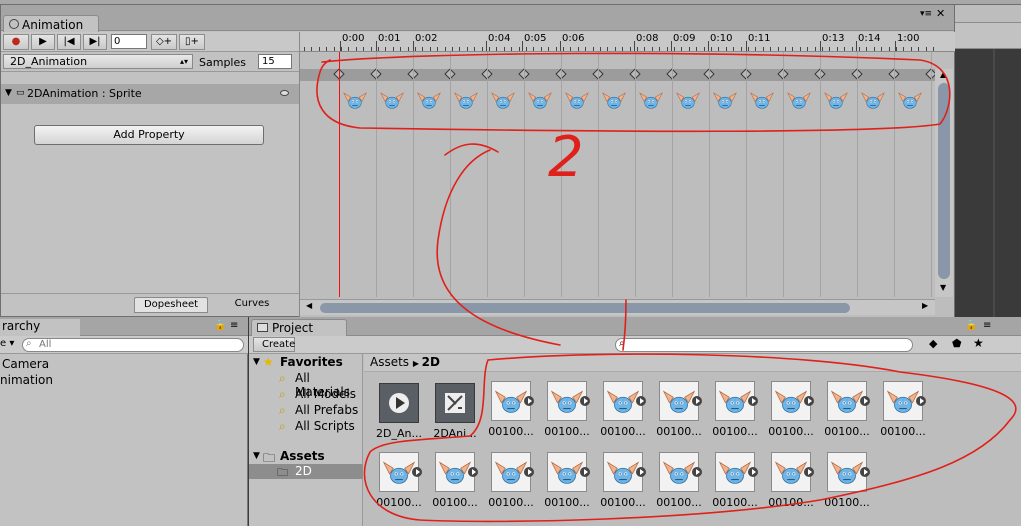  What do you see at coordinates (309, 305) in the screenshot?
I see `scroll-left-icon: ◀` at bounding box center [309, 305].